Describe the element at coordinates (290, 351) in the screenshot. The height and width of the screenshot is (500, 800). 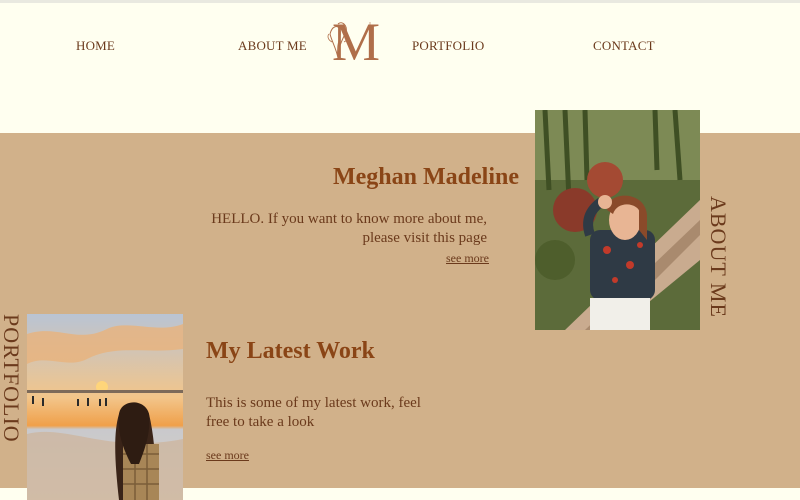
I see `latest-work-title: My Latest Work` at that location.